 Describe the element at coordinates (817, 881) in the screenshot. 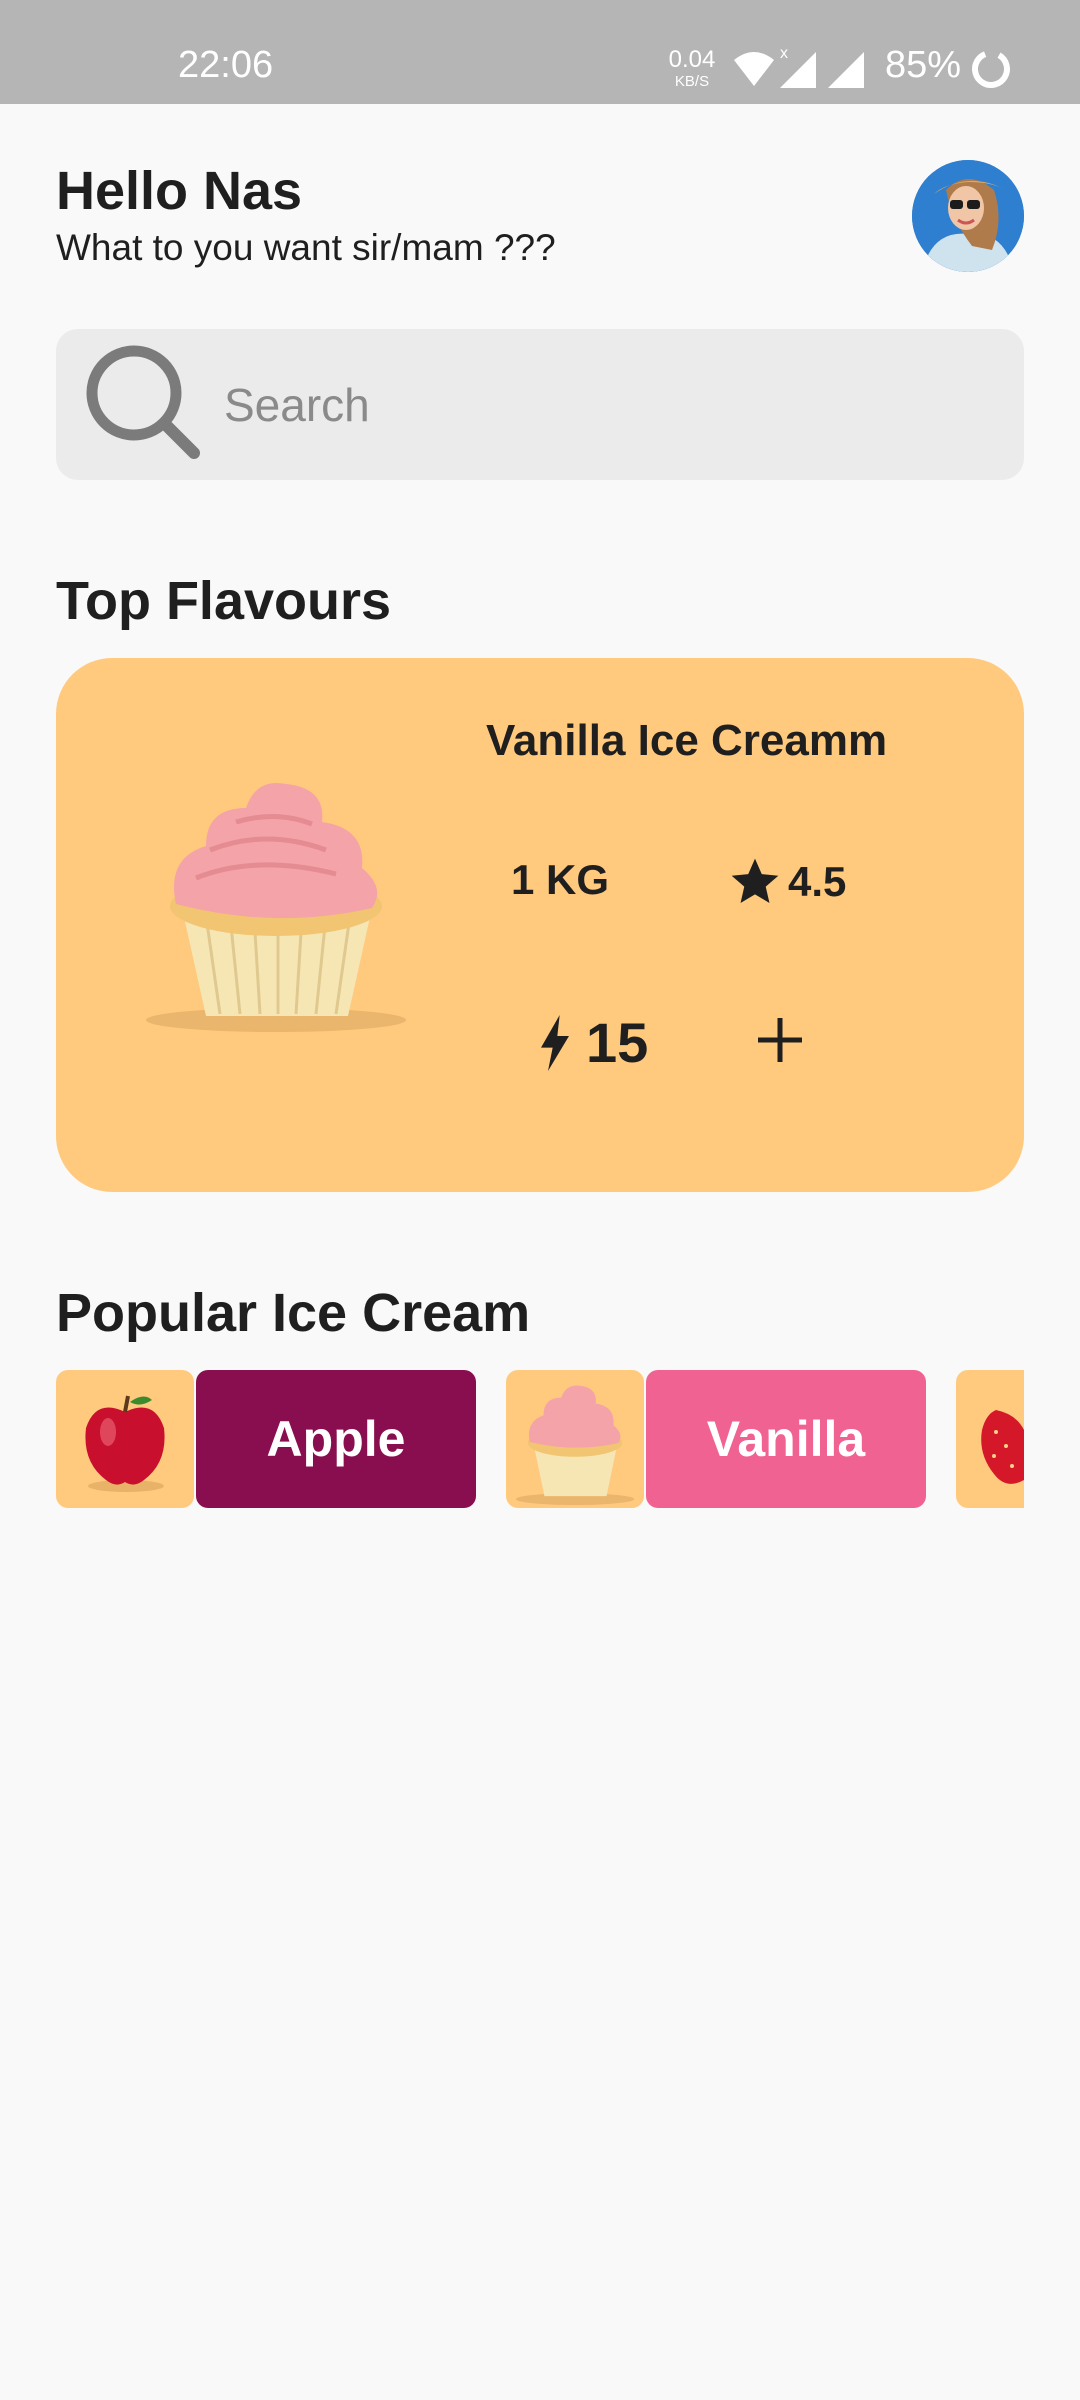

I see `card-rating-value: 4.5` at that location.